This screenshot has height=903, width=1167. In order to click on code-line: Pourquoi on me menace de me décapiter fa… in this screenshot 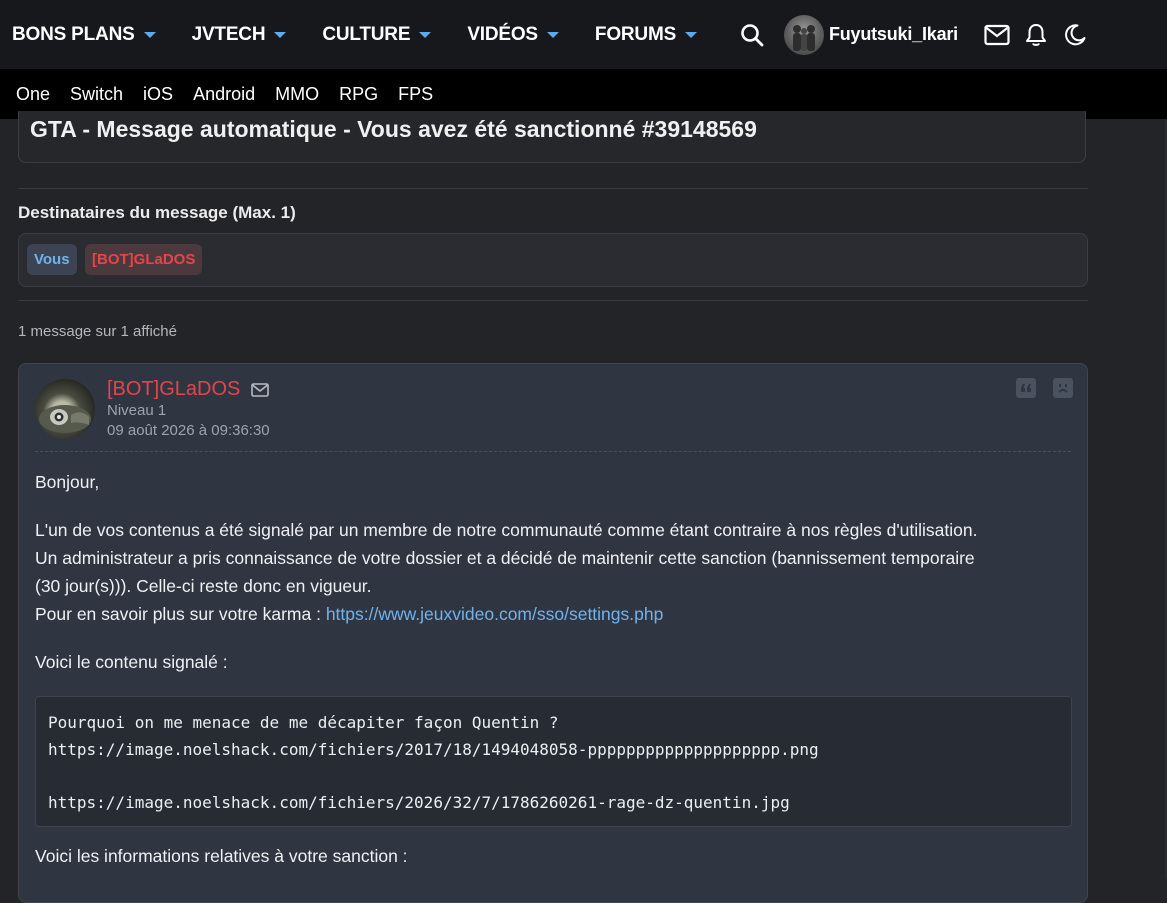, I will do `click(303, 722)`.